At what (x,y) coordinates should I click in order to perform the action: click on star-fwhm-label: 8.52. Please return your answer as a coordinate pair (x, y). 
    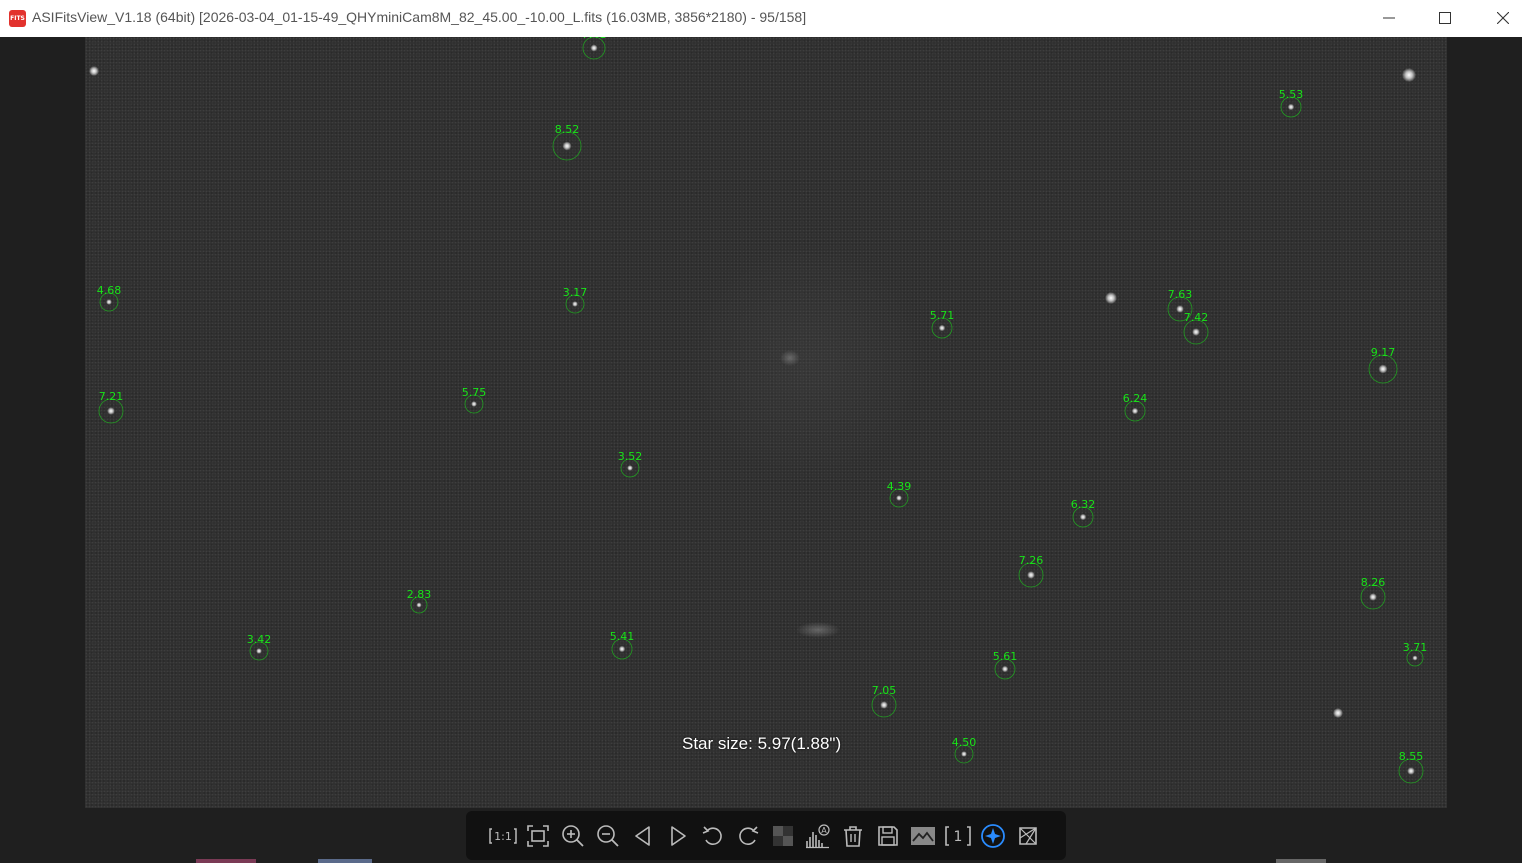
    Looking at the image, I should click on (567, 129).